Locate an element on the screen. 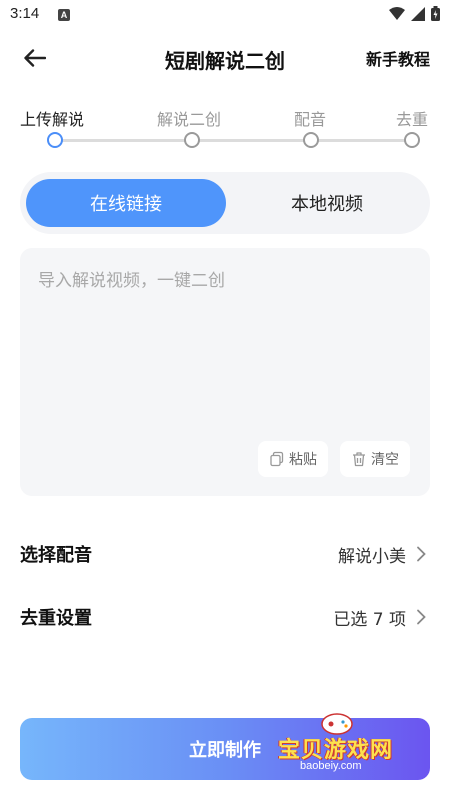 Image resolution: width=450 pixels, height=800 pixels. watermark-url: baobeiy.com is located at coordinates (331, 766).